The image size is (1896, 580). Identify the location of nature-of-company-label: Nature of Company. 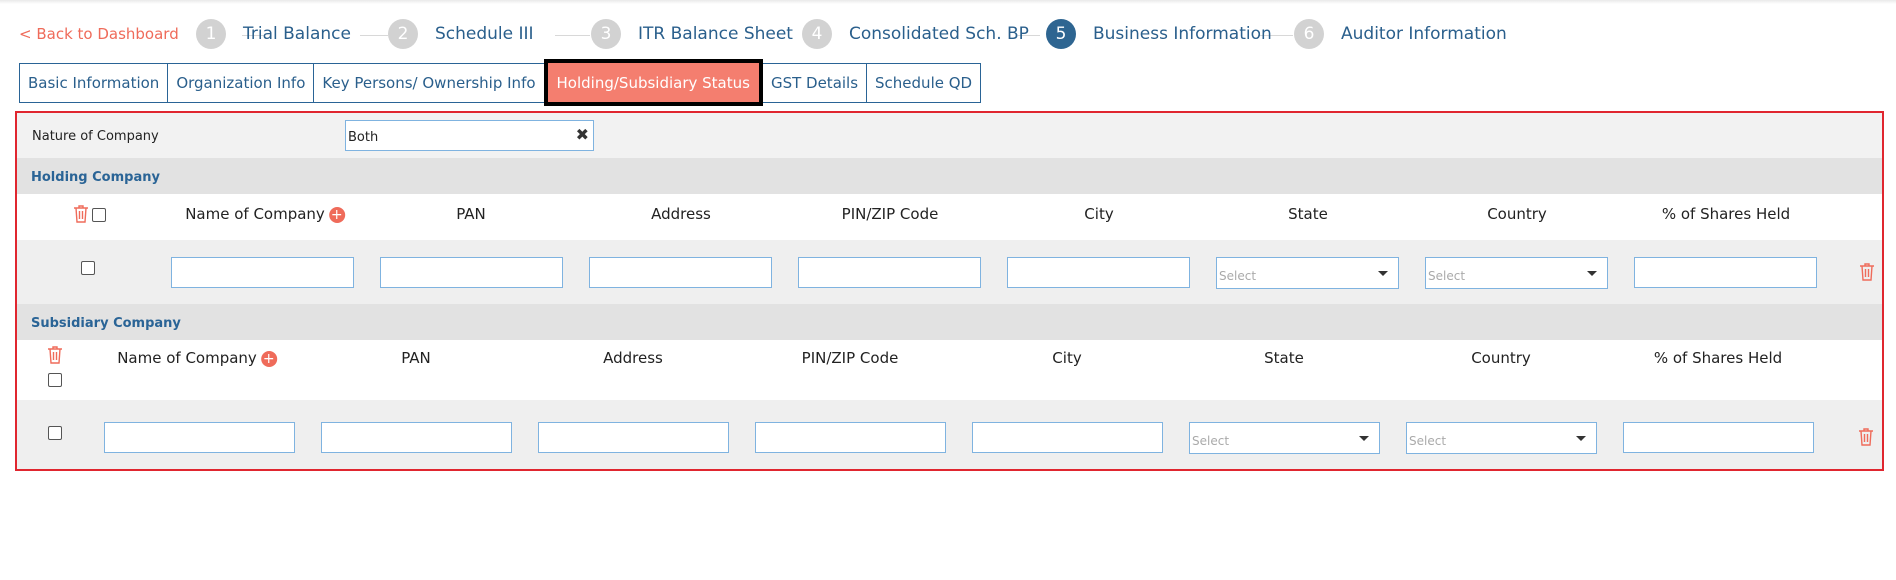
(95, 136).